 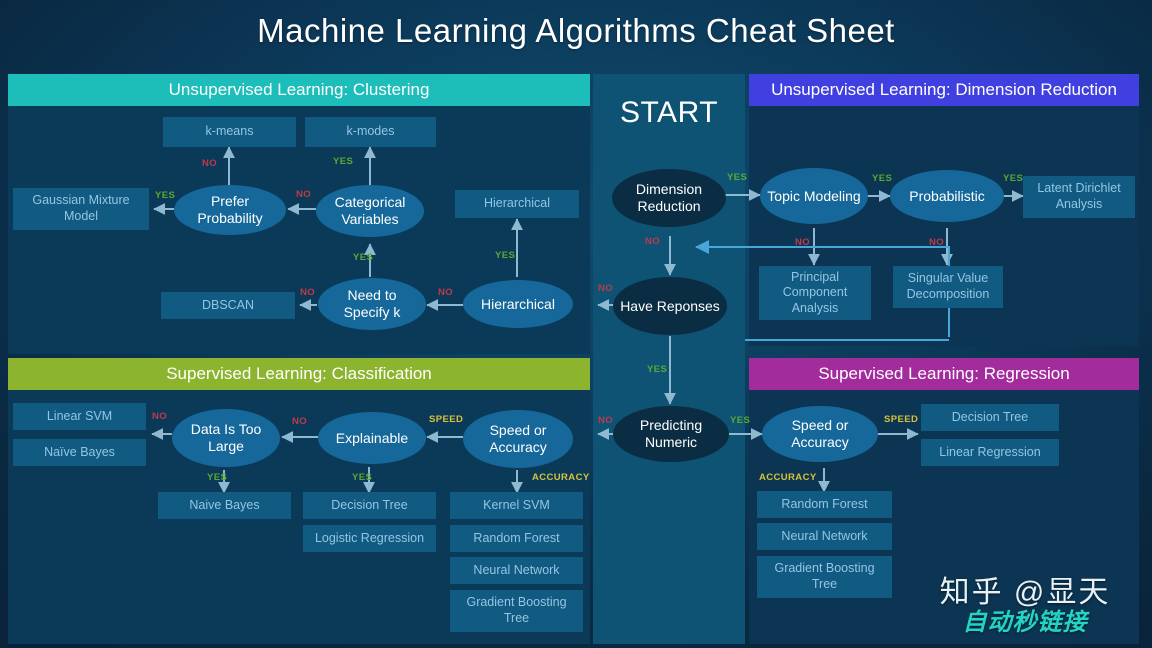 What do you see at coordinates (210, 163) in the screenshot?
I see `label-kmeans-no: NO` at bounding box center [210, 163].